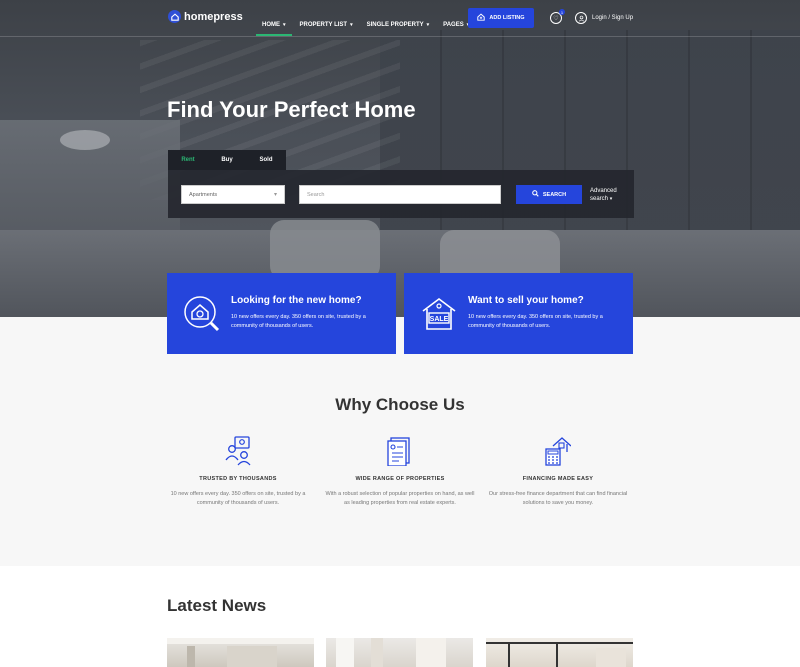 The height and width of the screenshot is (667, 800). I want to click on document-icon, so click(400, 451).